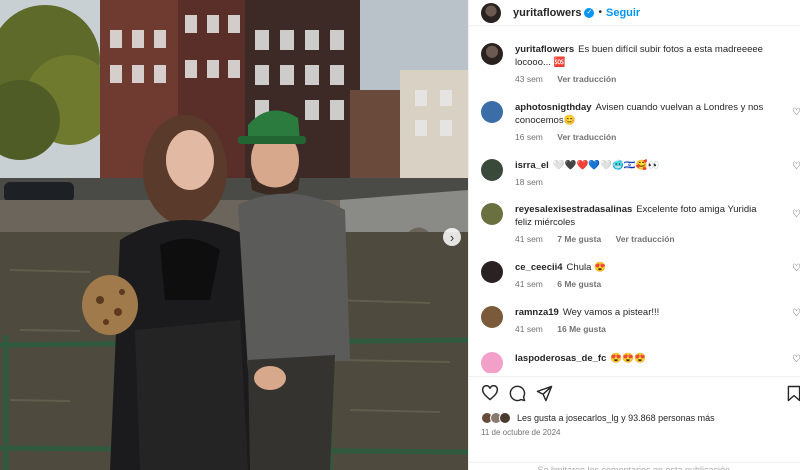 This screenshot has height=470, width=800. What do you see at coordinates (589, 12) in the screenshot?
I see `verified-badge-icon: ✓` at bounding box center [589, 12].